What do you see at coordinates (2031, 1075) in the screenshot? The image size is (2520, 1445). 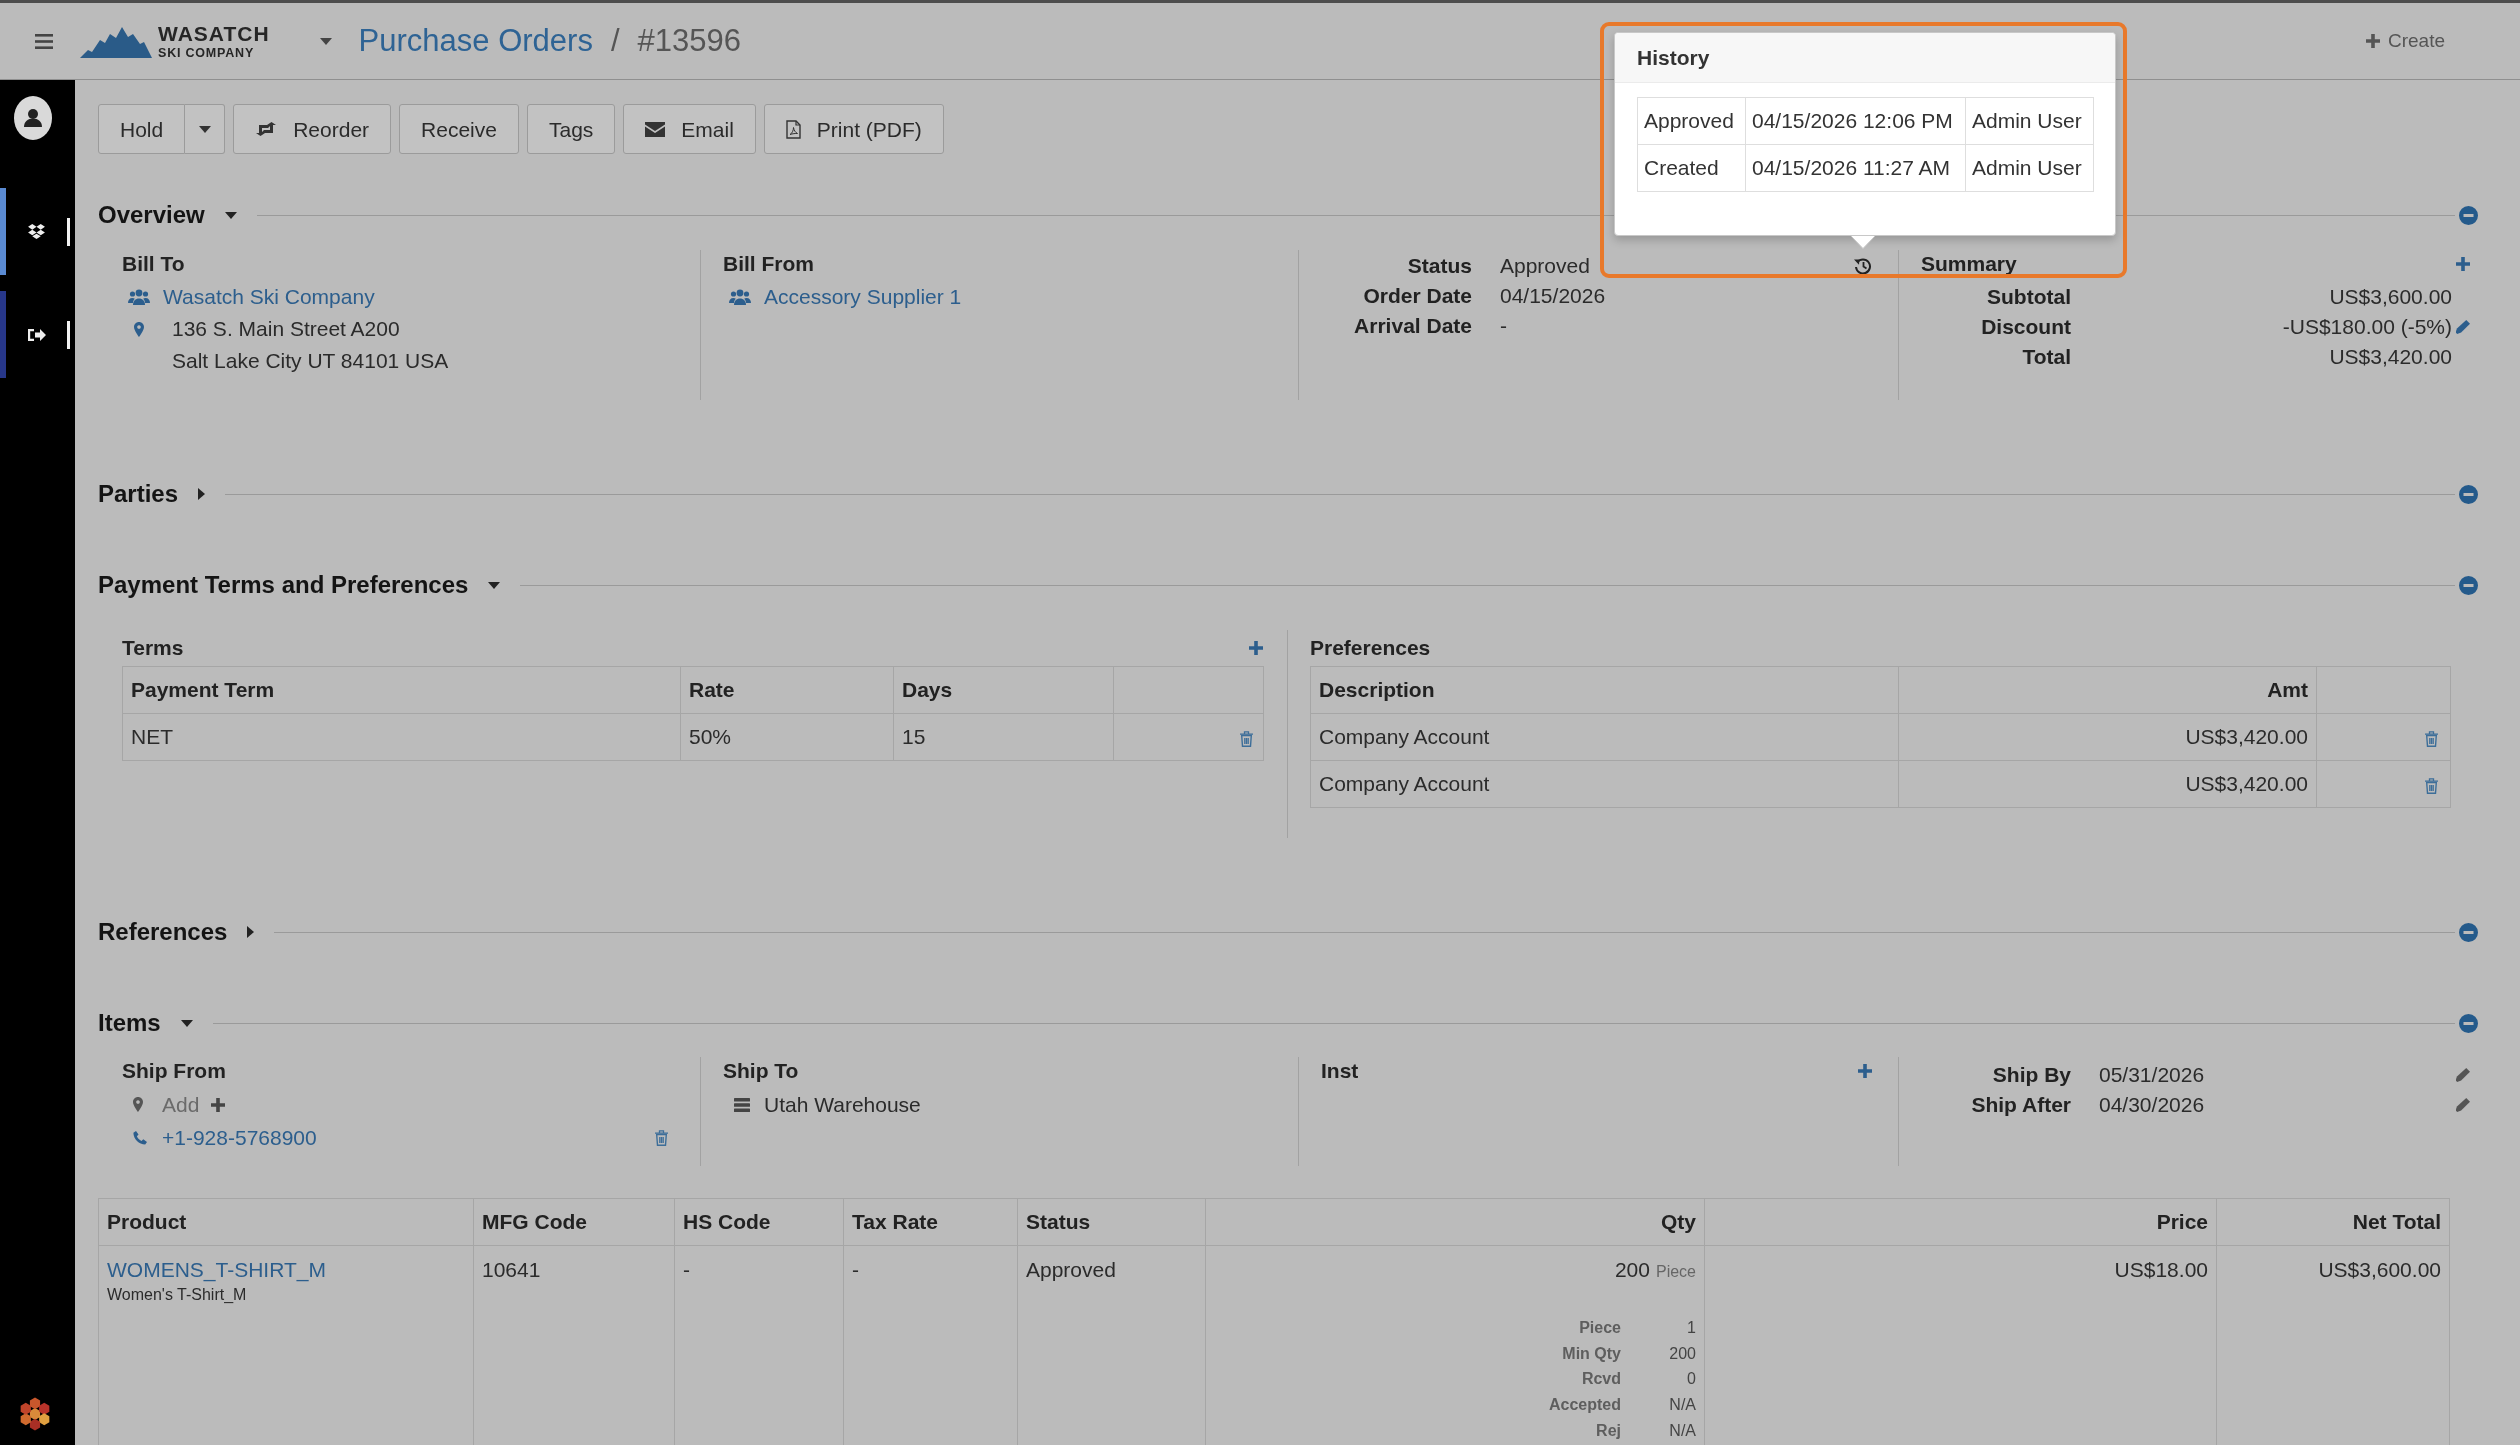 I see `date-label: Ship By` at bounding box center [2031, 1075].